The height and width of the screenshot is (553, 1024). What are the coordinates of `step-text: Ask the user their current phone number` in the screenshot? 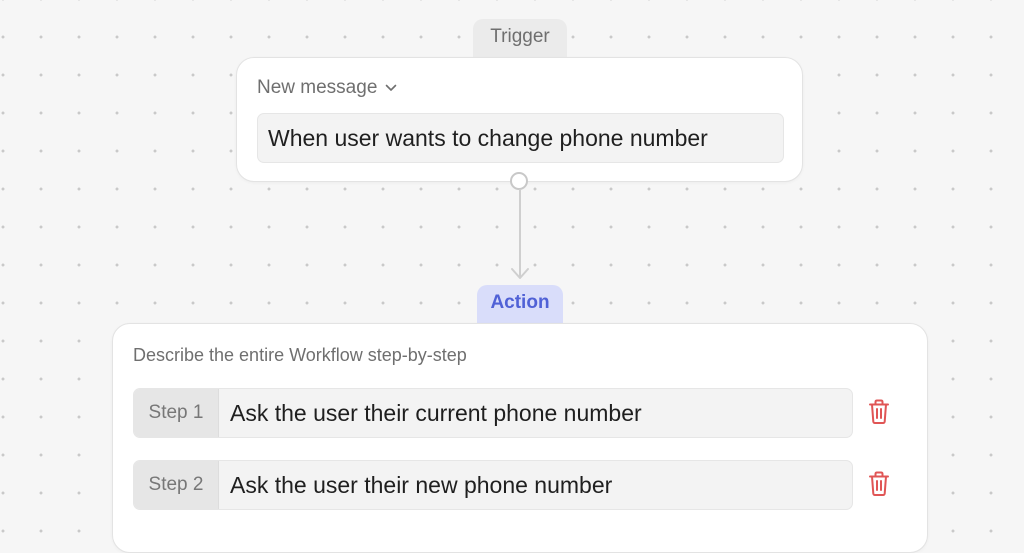 It's located at (436, 412).